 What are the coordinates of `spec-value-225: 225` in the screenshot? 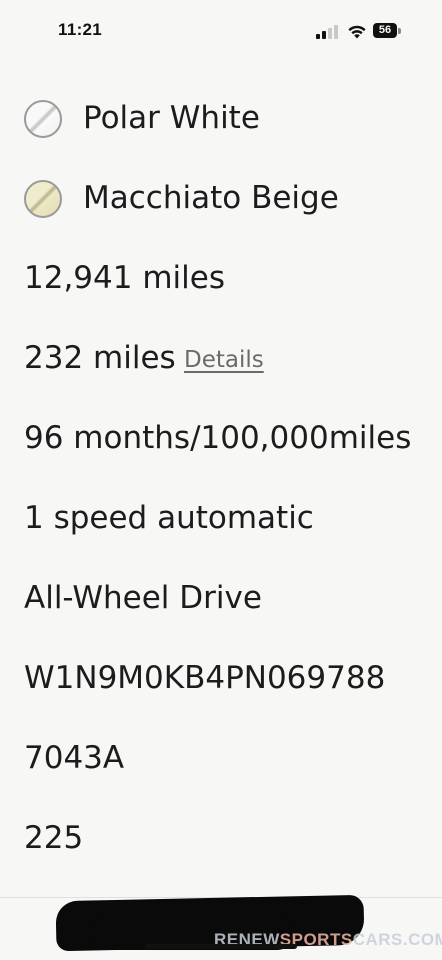 It's located at (54, 838).